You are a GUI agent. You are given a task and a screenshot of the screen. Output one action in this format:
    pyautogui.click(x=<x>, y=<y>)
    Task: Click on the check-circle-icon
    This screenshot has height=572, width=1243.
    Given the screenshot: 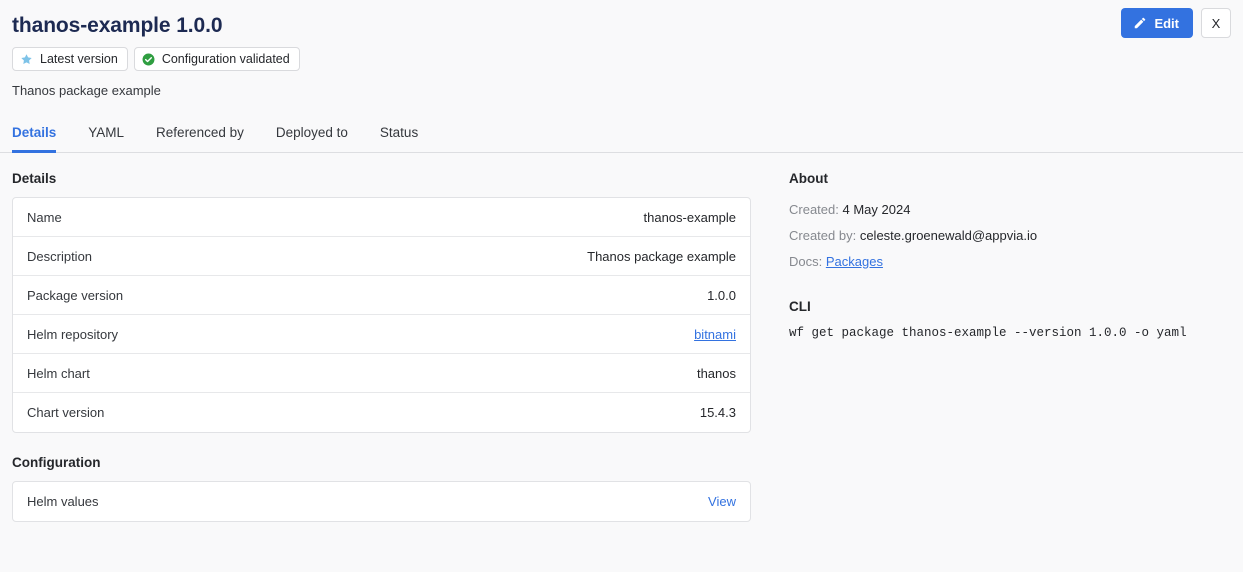 What is the action you would take?
    pyautogui.click(x=148, y=59)
    